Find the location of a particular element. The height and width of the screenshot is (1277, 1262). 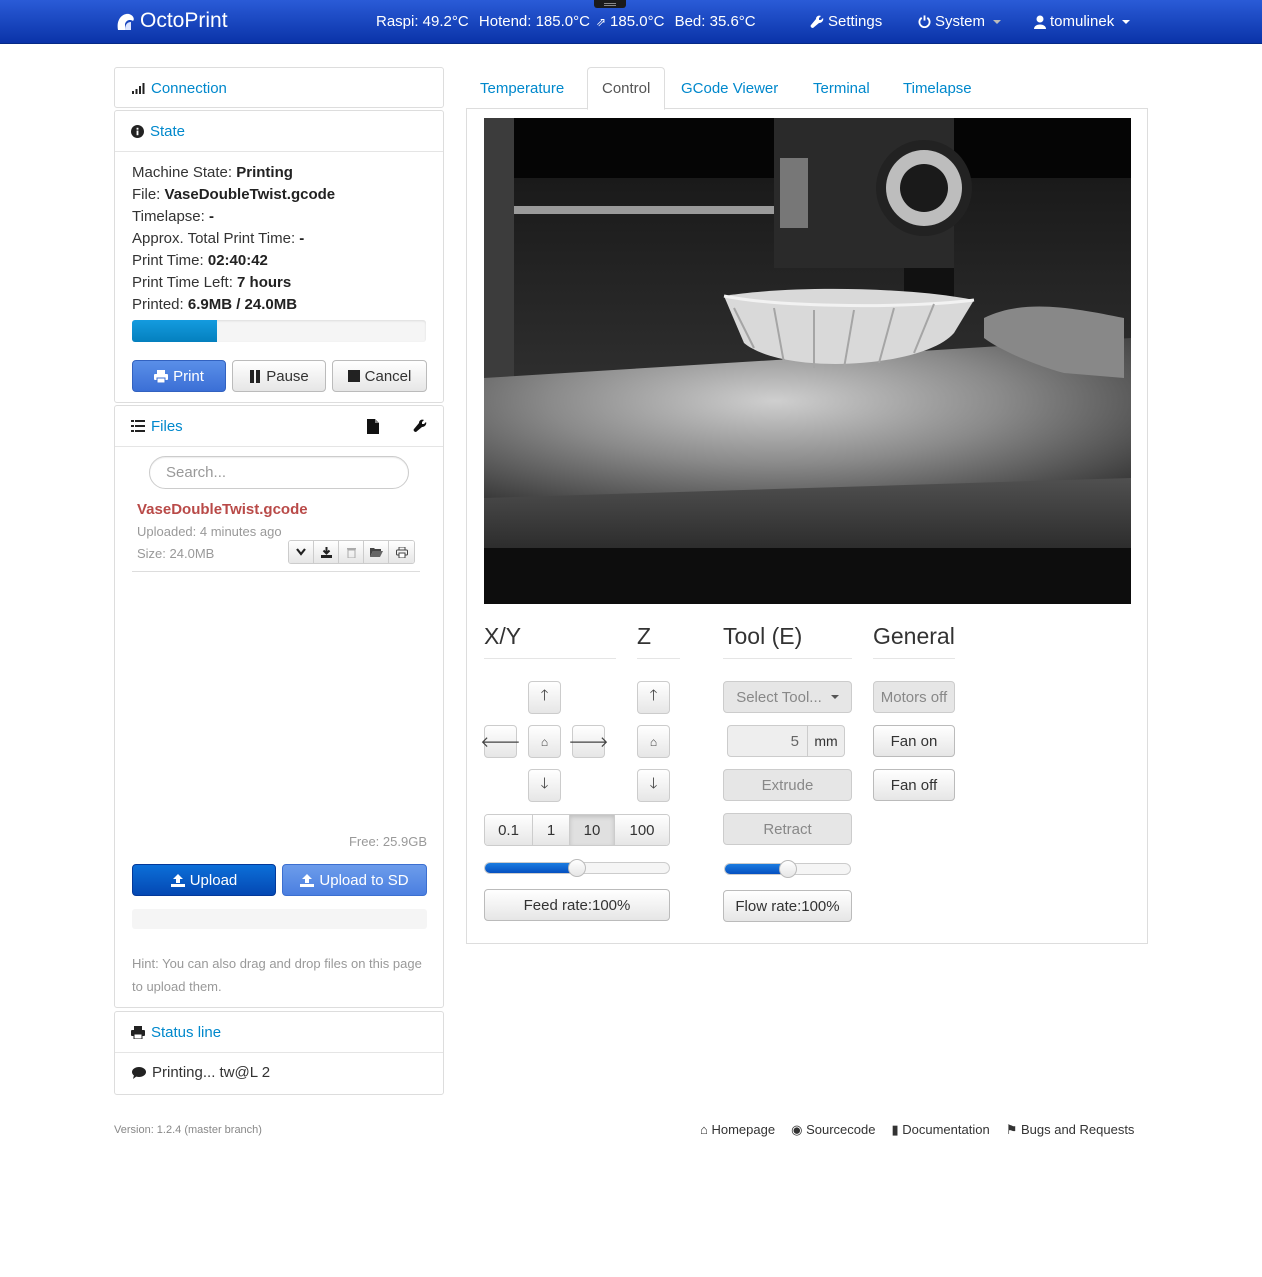

home-xy-button: ⌂ is located at coordinates (544, 741).